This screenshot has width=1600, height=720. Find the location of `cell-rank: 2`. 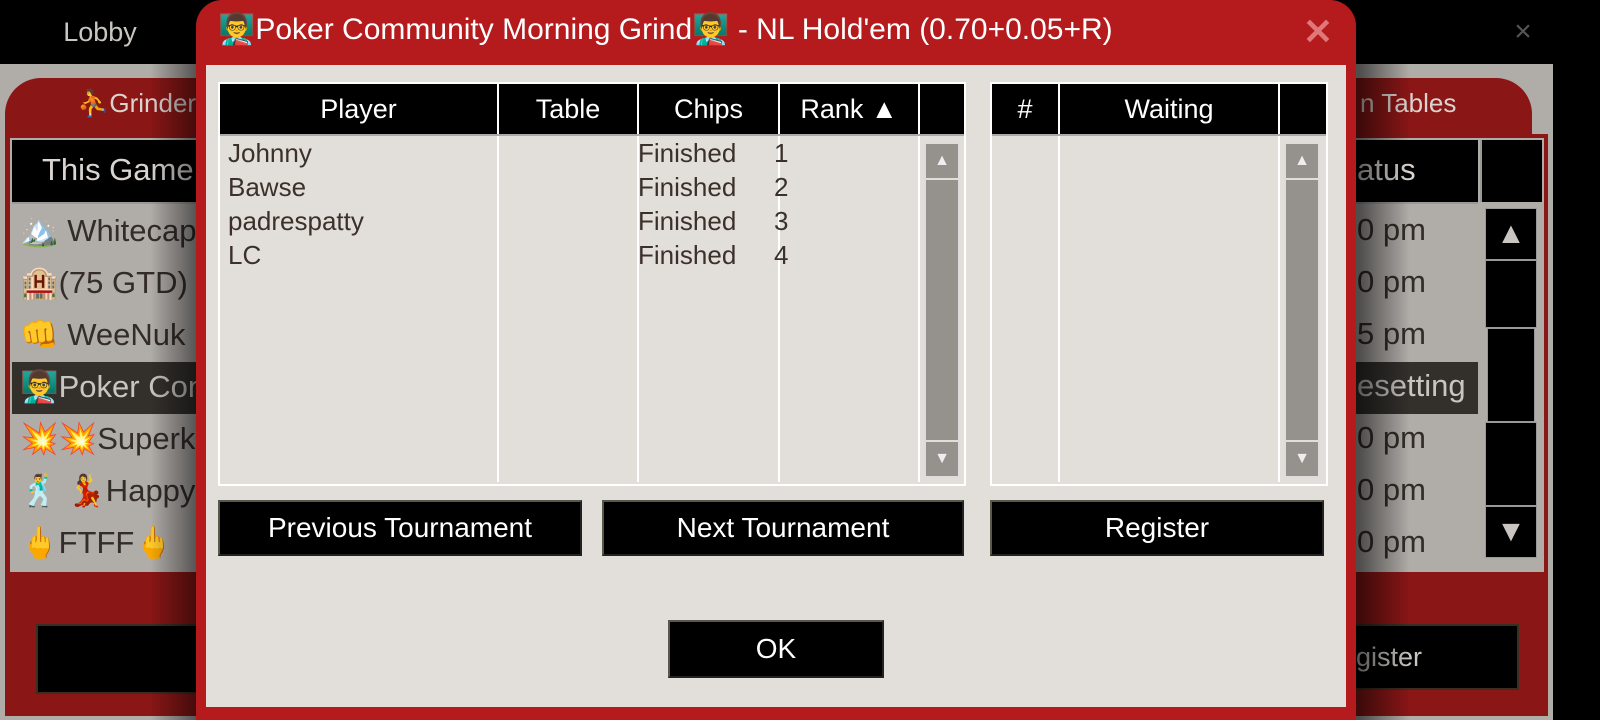

cell-rank: 2 is located at coordinates (781, 187).